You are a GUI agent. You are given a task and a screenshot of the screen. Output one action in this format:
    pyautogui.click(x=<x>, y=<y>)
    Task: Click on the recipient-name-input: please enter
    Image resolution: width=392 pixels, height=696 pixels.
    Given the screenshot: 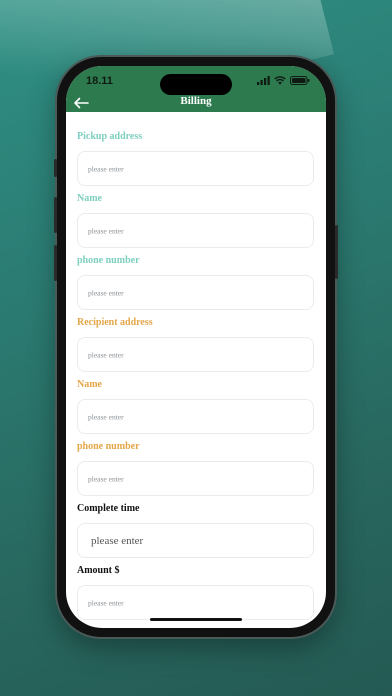 What is the action you would take?
    pyautogui.click(x=195, y=416)
    